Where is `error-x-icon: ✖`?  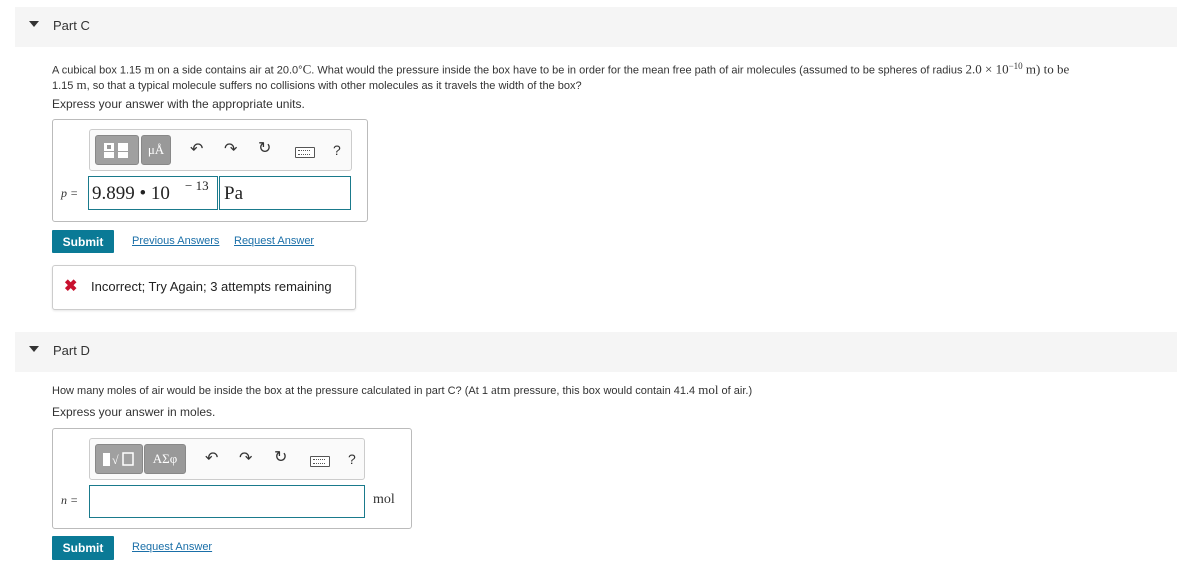
error-x-icon: ✖ is located at coordinates (71, 286).